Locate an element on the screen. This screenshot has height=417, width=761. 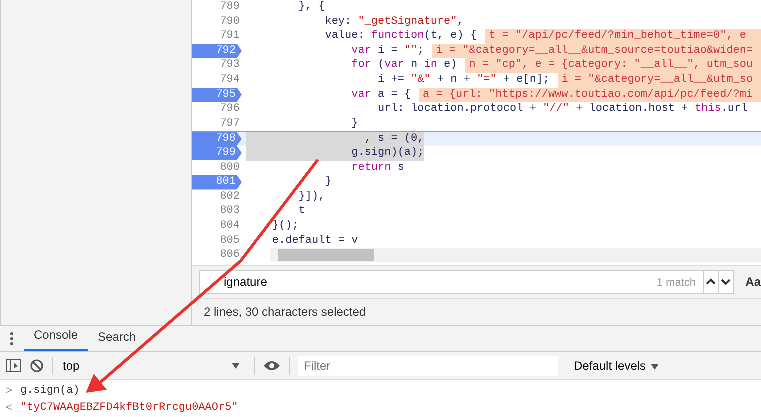
input-prompt: > is located at coordinates (9, 392).